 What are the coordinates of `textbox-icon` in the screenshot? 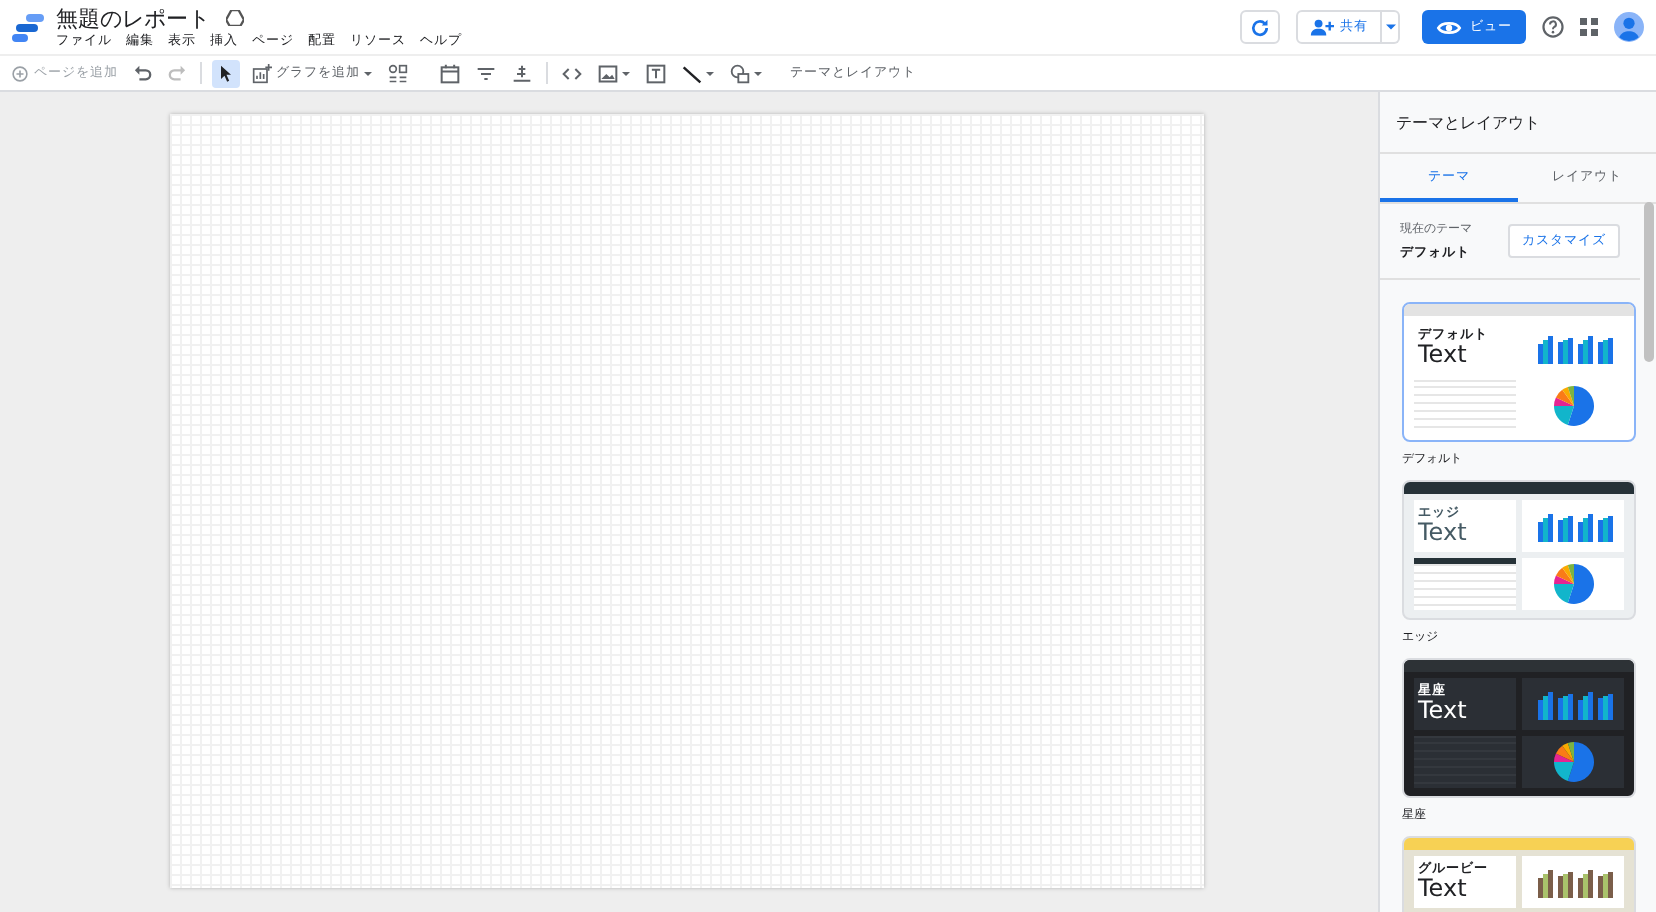 It's located at (656, 73).